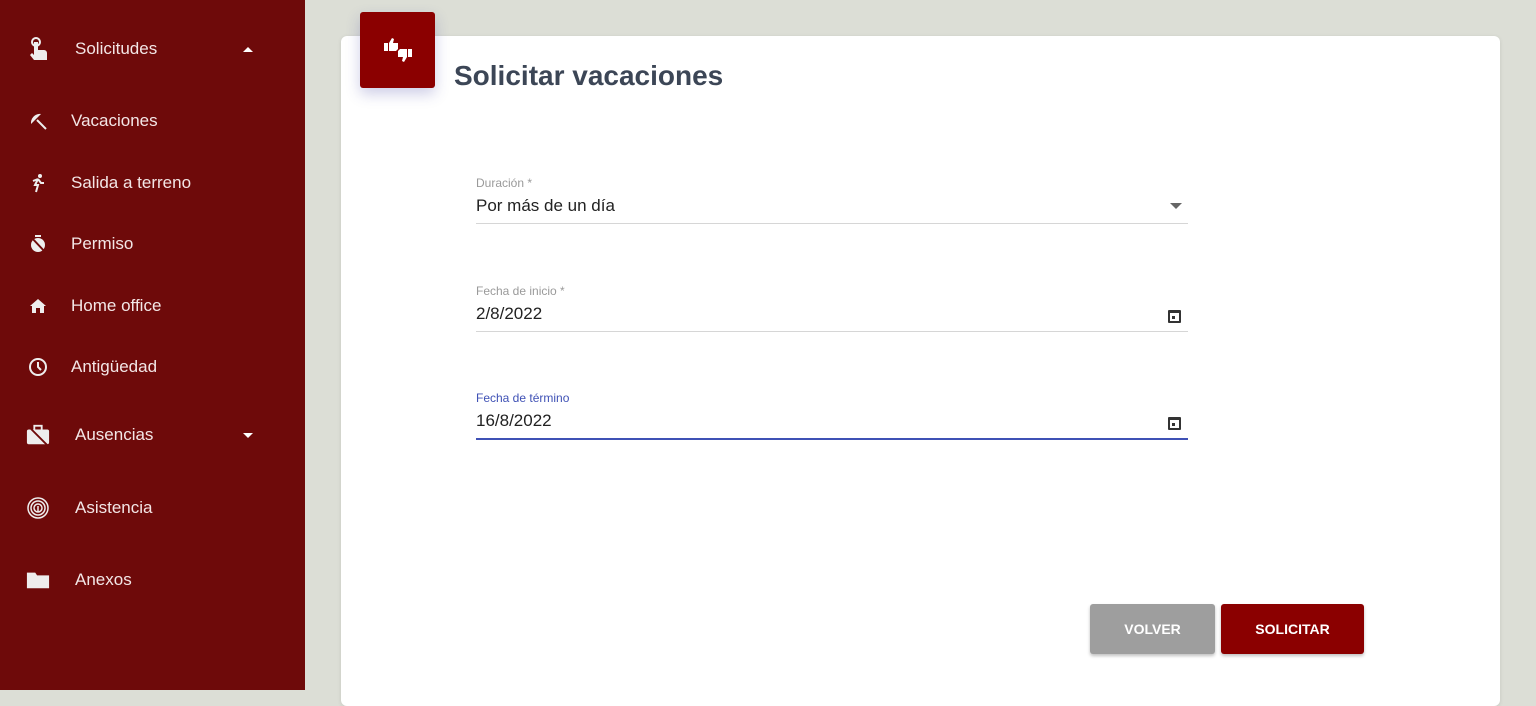 This screenshot has height=706, width=1536. Describe the element at coordinates (38, 306) in the screenshot. I see `home-icon` at that location.